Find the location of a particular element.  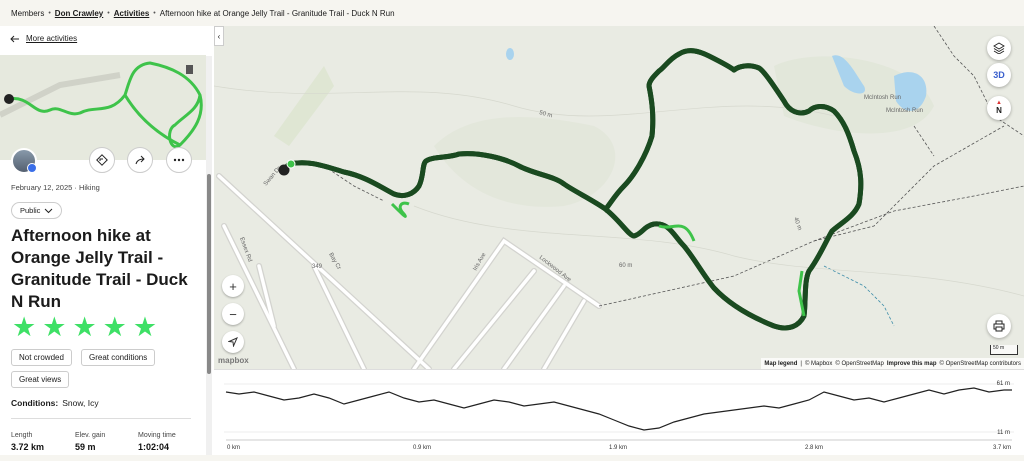

thumbnail-map is located at coordinates (103, 107).